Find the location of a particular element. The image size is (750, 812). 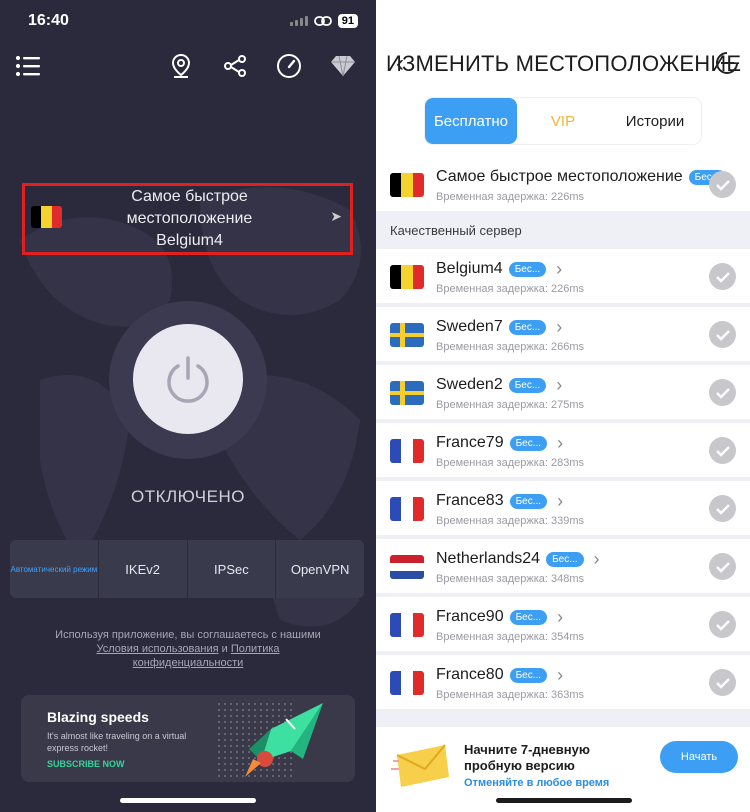

send-arrow-icon: ➤ is located at coordinates (336, 216).